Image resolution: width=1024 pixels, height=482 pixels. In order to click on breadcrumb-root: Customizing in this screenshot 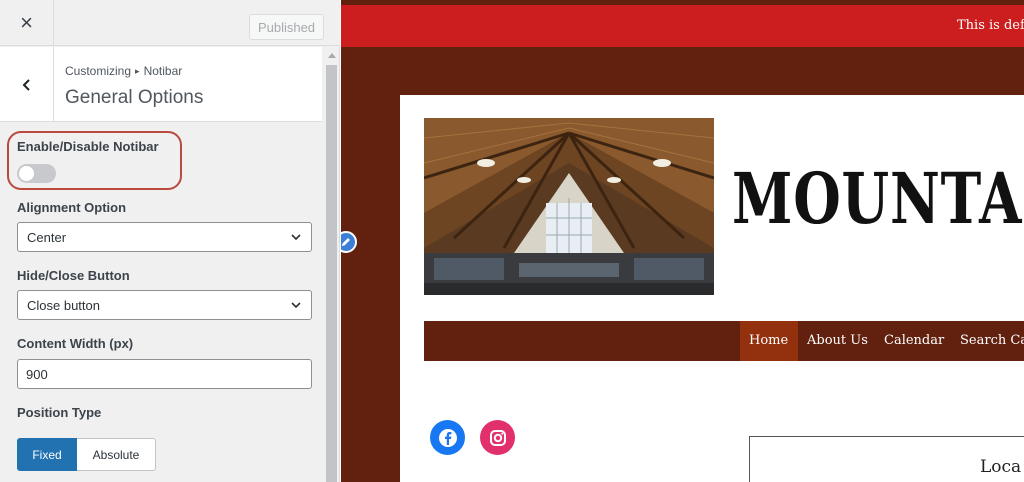, I will do `click(98, 71)`.